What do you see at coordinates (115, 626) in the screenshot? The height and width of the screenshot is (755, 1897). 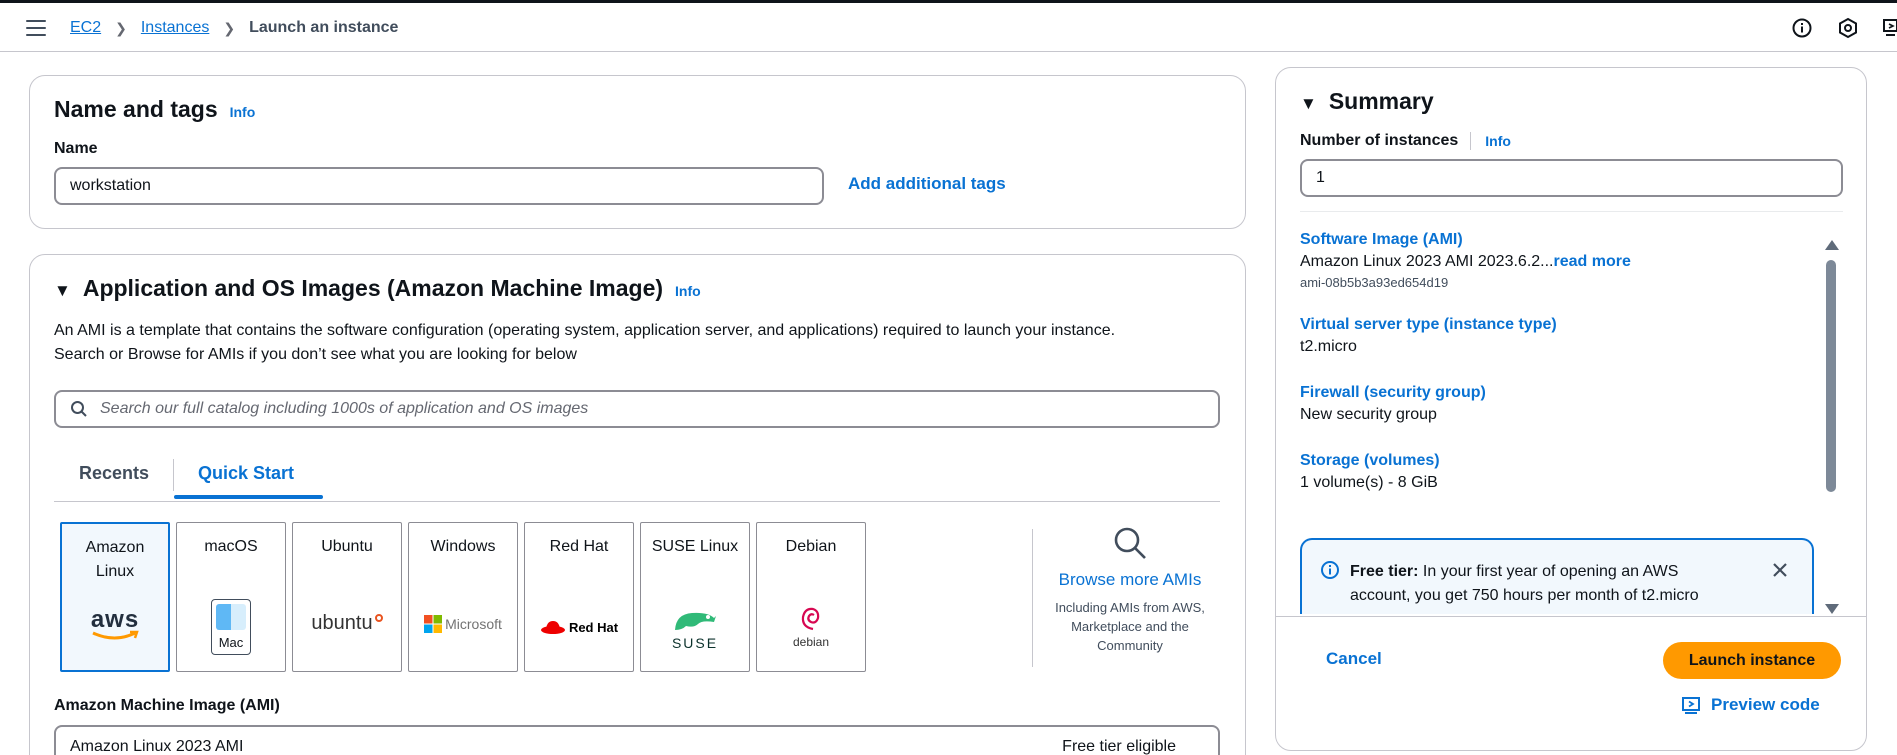 I see `aws-logo-icon: aws` at bounding box center [115, 626].